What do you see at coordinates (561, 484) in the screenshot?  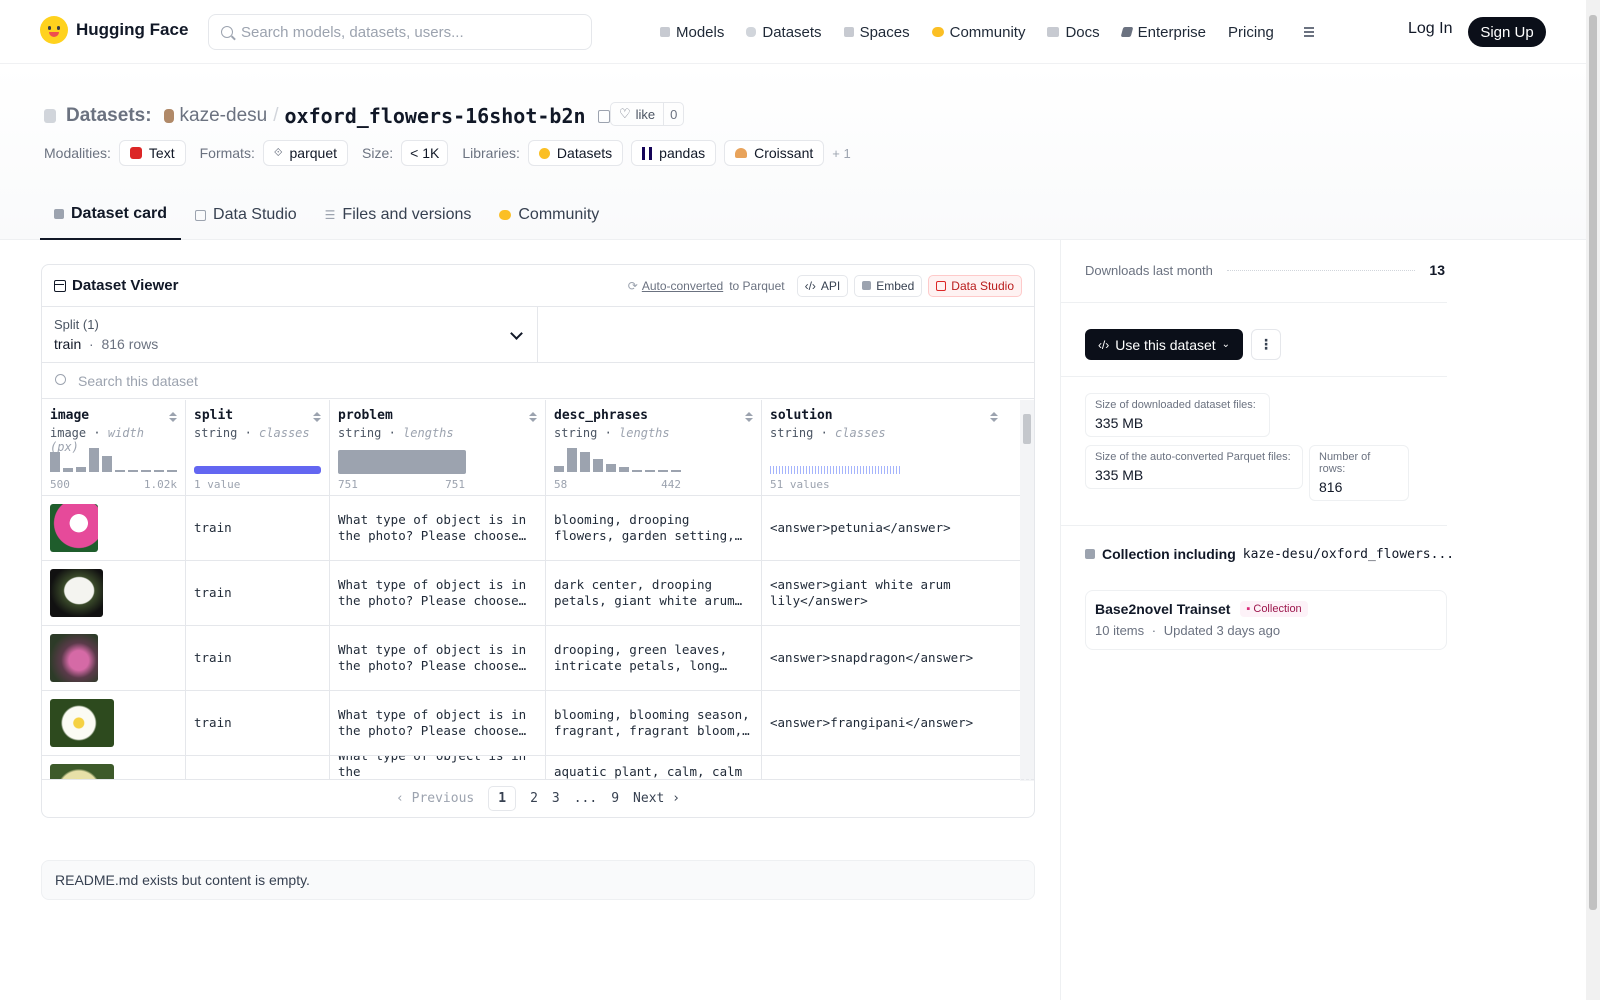 I see `col-desc-min: 58` at bounding box center [561, 484].